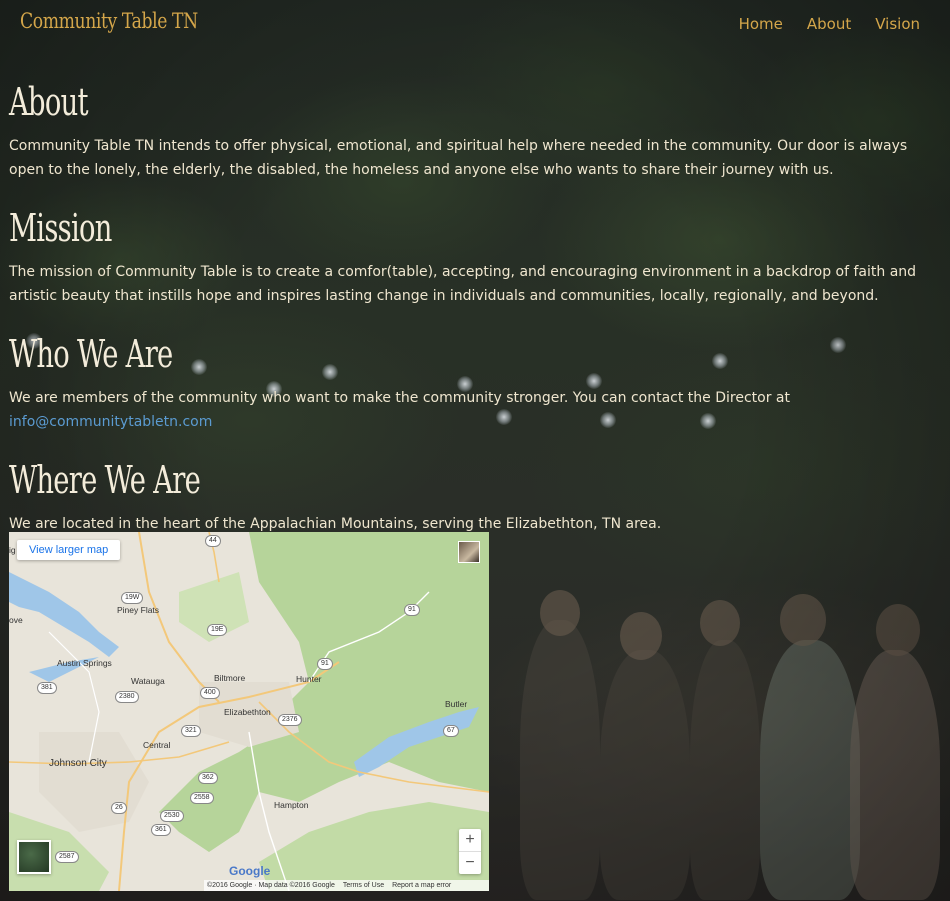  Describe the element at coordinates (451, 731) in the screenshot. I see `route-shield: 67` at that location.